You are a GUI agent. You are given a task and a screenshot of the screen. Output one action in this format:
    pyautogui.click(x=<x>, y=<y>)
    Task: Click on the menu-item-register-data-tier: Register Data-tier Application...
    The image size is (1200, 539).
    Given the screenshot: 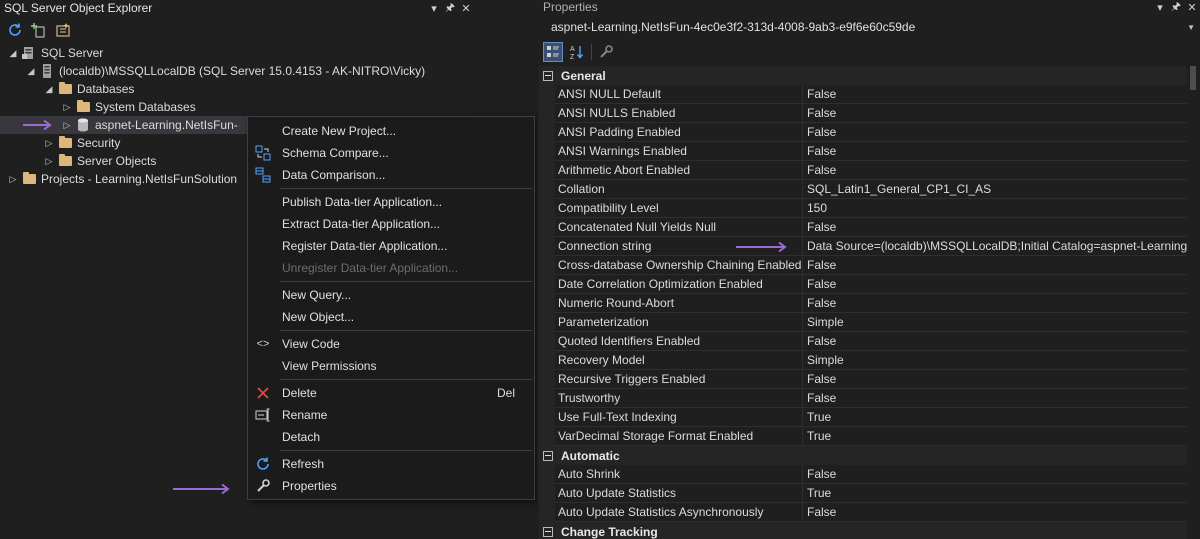 What is the action you would take?
    pyautogui.click(x=391, y=246)
    